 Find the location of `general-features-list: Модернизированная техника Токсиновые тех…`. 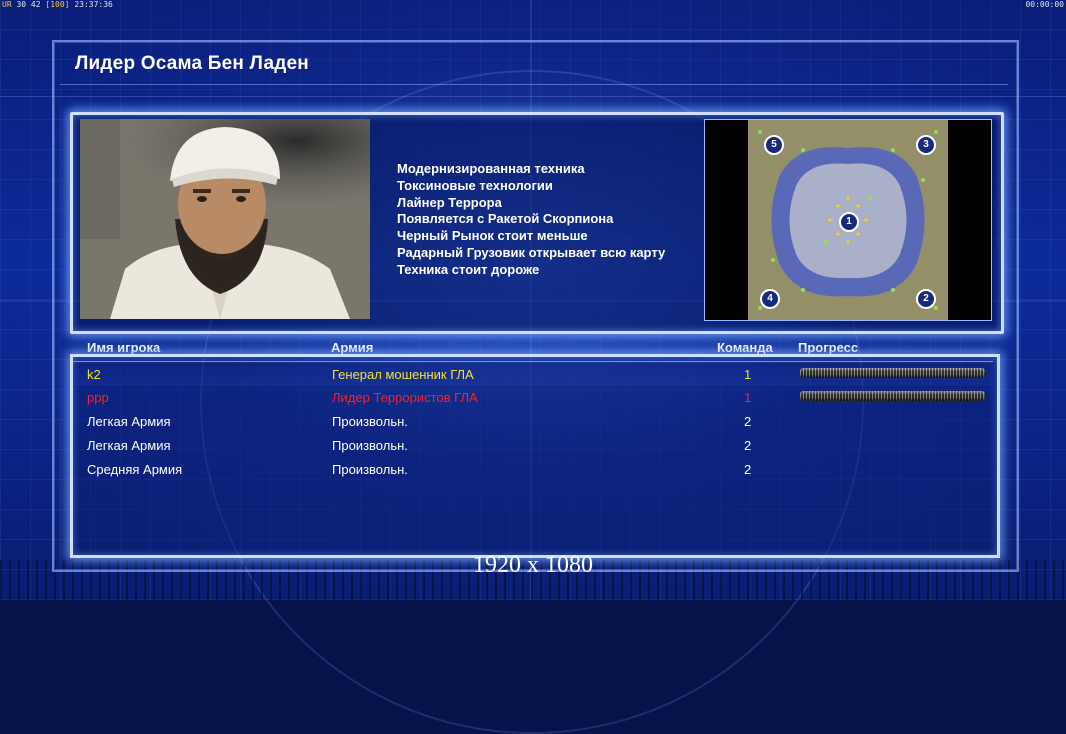

general-features-list: Модернизированная техника Токсиновые тех… is located at coordinates (531, 220).